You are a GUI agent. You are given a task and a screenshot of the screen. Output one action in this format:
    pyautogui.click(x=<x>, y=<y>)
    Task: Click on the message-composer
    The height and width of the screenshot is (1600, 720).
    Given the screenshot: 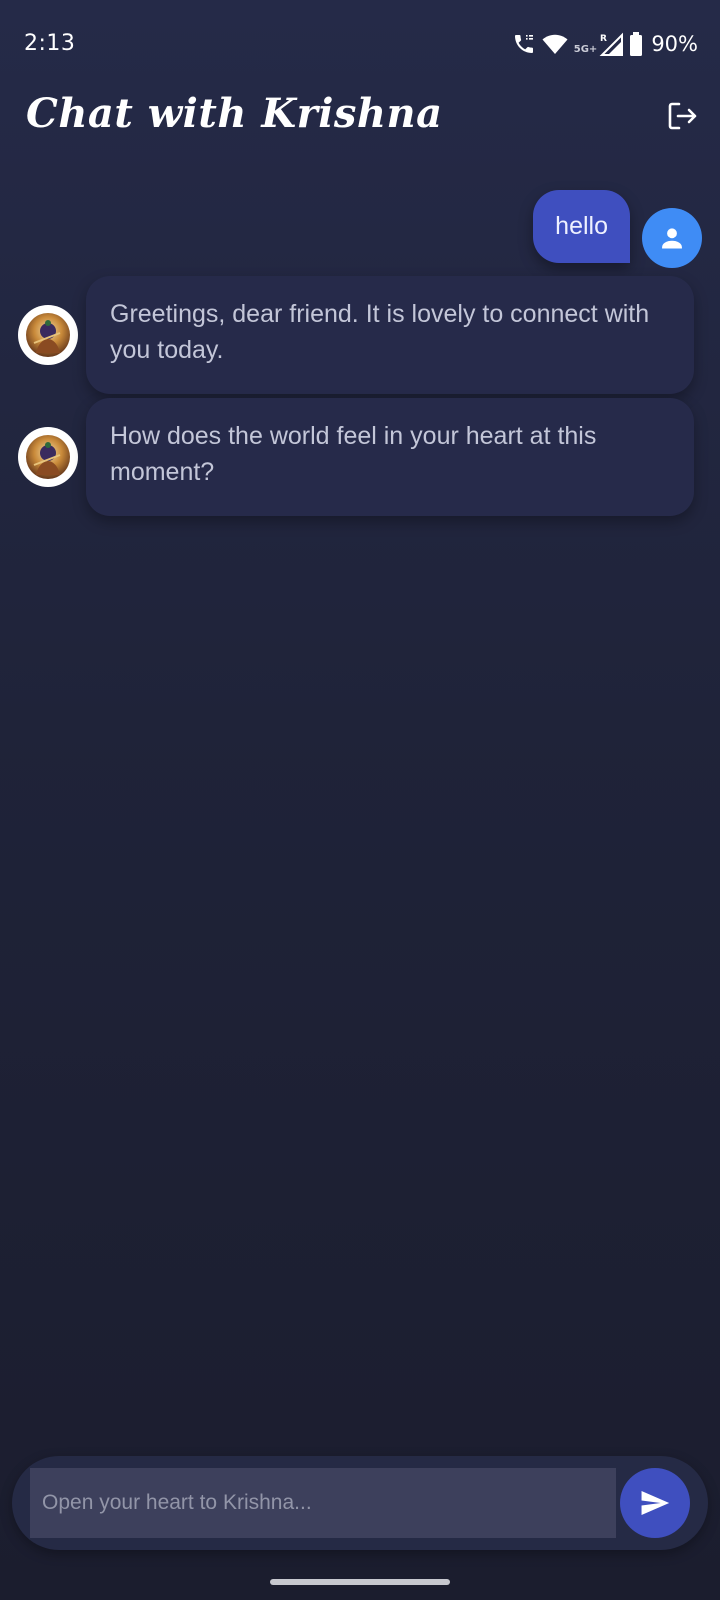 What is the action you would take?
    pyautogui.click(x=360, y=1503)
    